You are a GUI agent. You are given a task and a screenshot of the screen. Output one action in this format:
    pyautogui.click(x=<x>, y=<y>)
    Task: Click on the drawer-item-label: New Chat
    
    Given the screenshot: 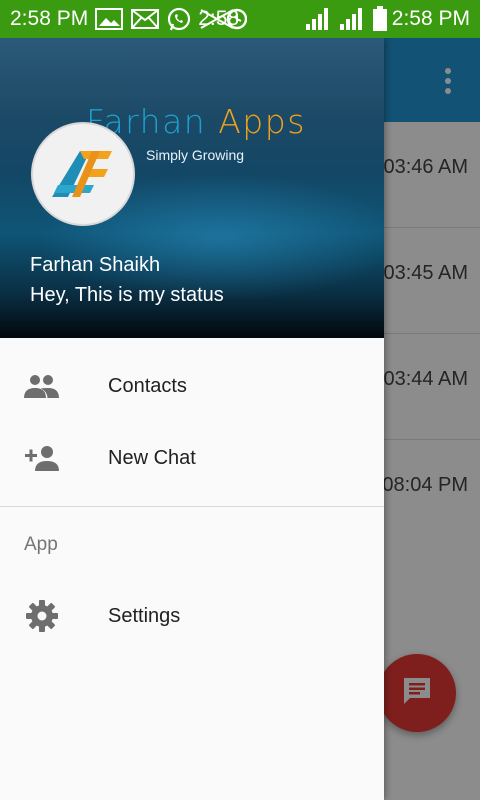 What is the action you would take?
    pyautogui.click(x=152, y=457)
    